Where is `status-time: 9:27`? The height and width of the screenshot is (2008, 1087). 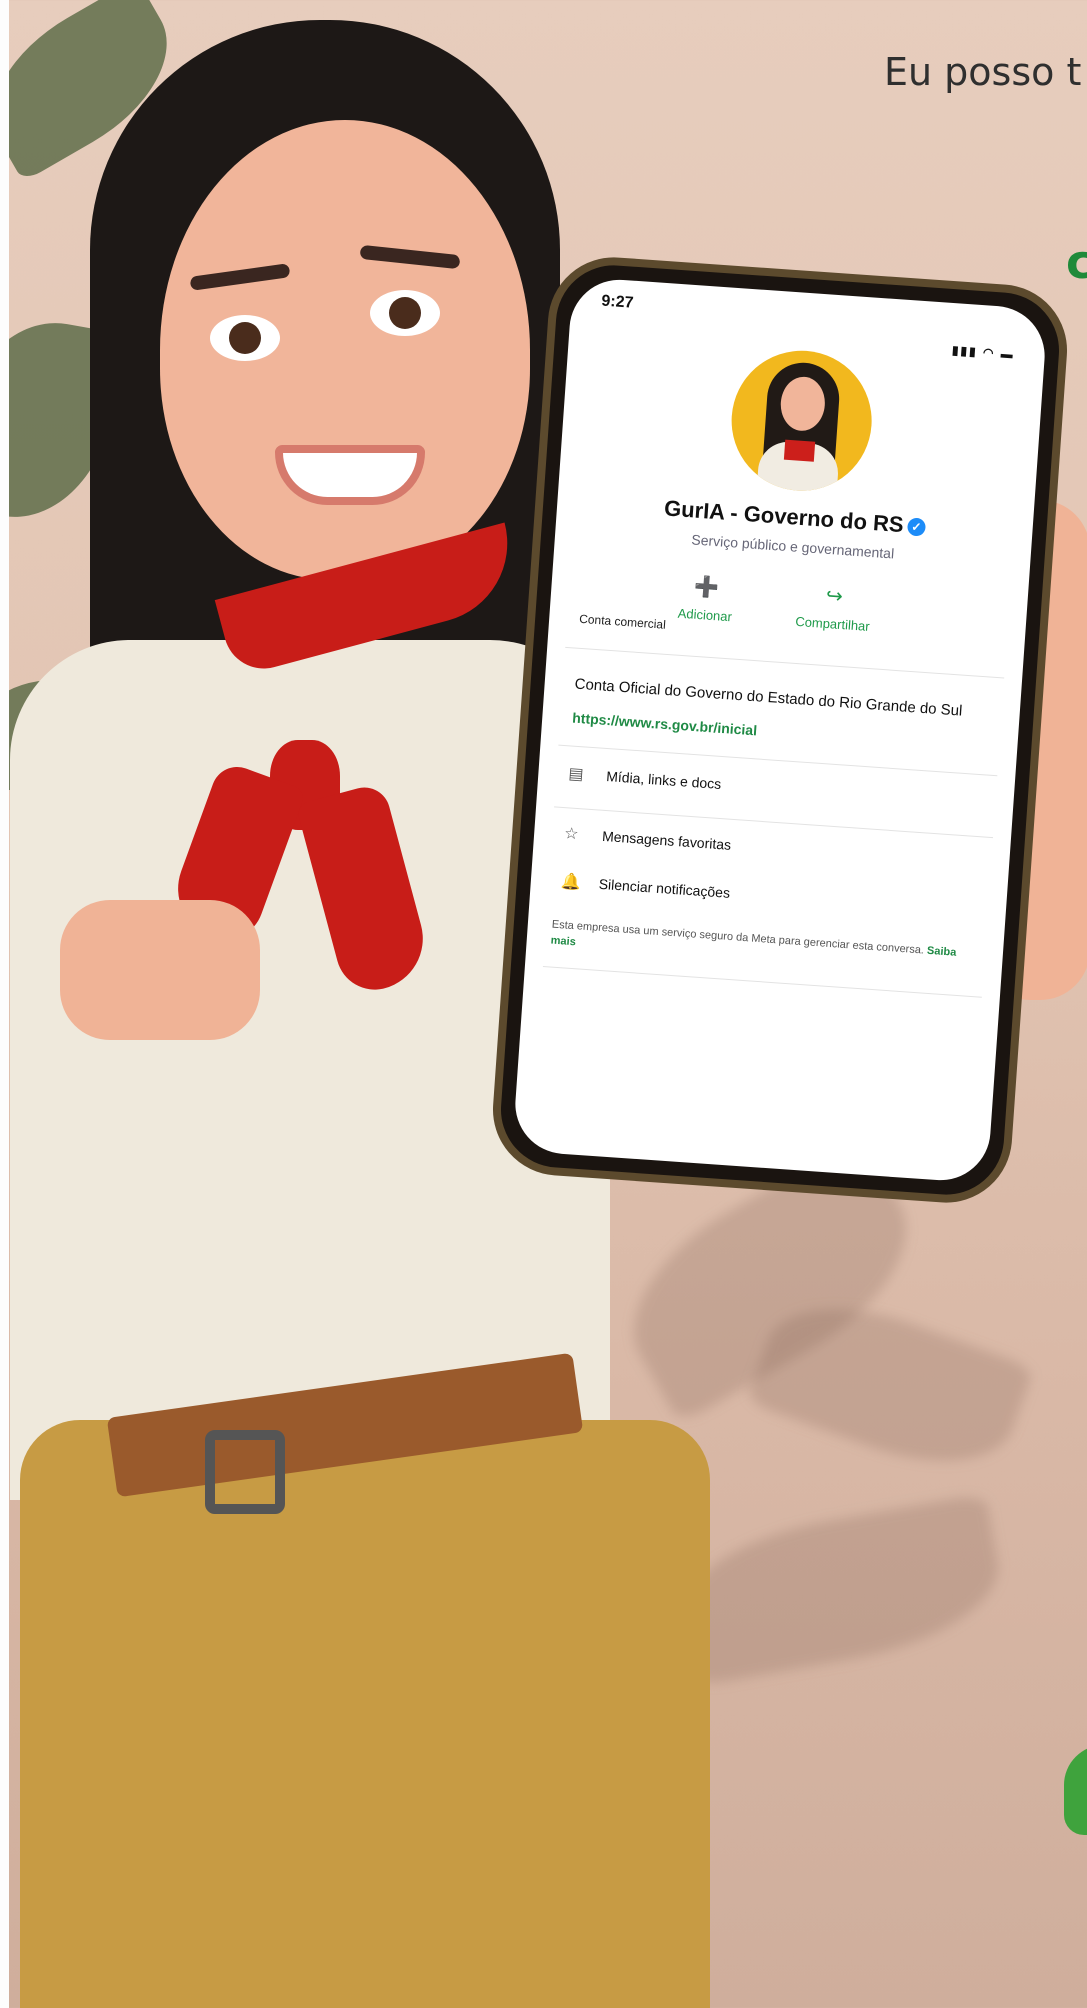 status-time: 9:27 is located at coordinates (617, 302).